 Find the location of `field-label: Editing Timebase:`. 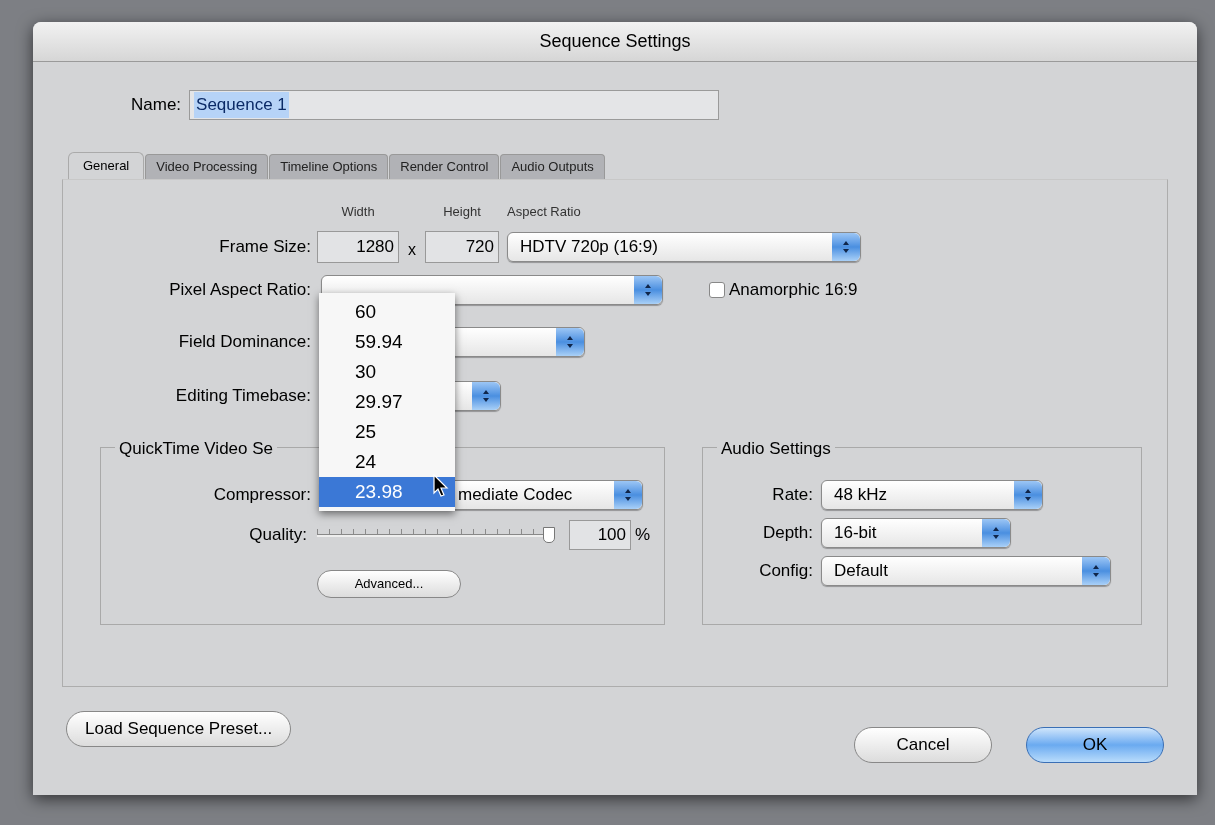

field-label: Editing Timebase: is located at coordinates (242, 396).